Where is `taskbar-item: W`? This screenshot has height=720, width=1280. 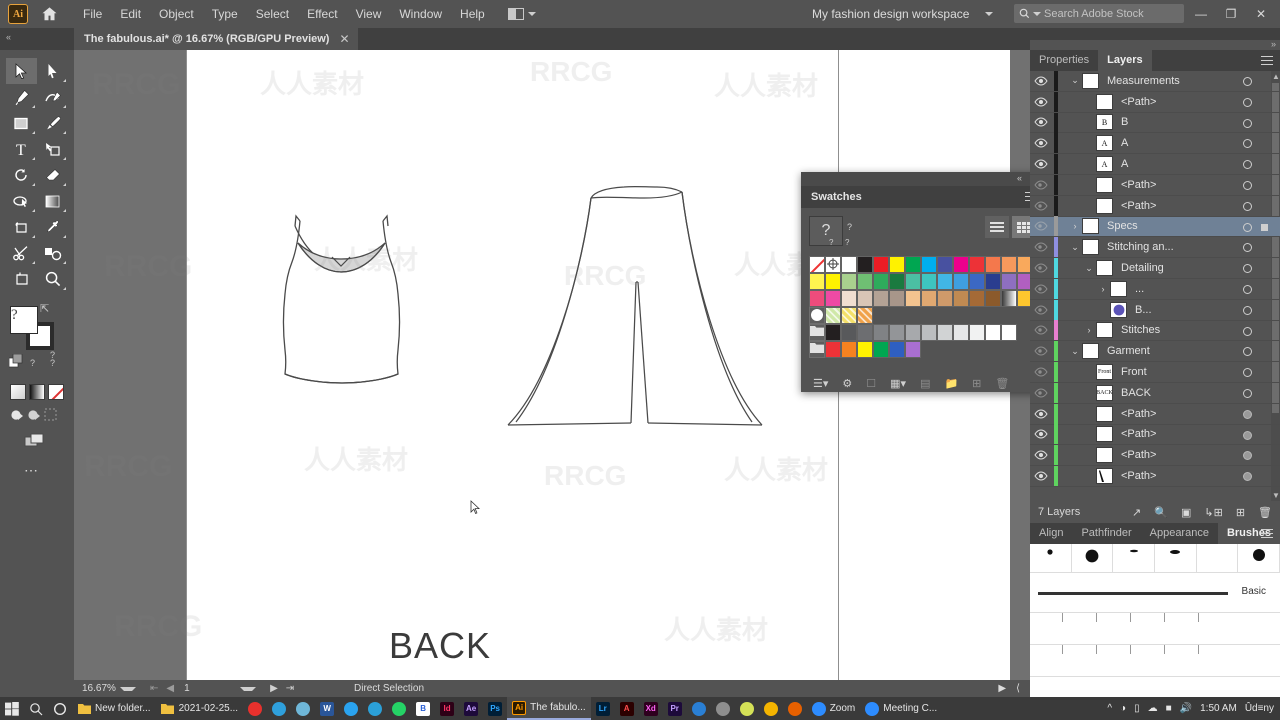
taskbar-item: W is located at coordinates (327, 708).